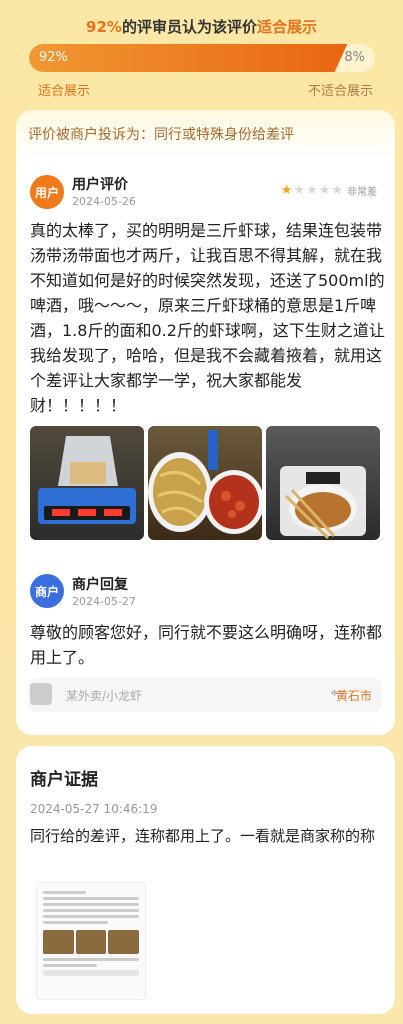 The width and height of the screenshot is (403, 1024). I want to click on review-photo-scale, so click(87, 483).